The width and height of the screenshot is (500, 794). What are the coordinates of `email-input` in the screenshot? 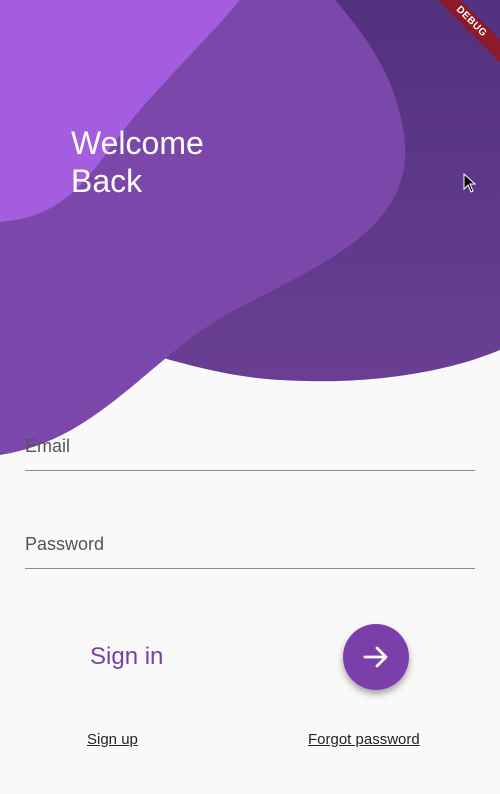 It's located at (250, 445).